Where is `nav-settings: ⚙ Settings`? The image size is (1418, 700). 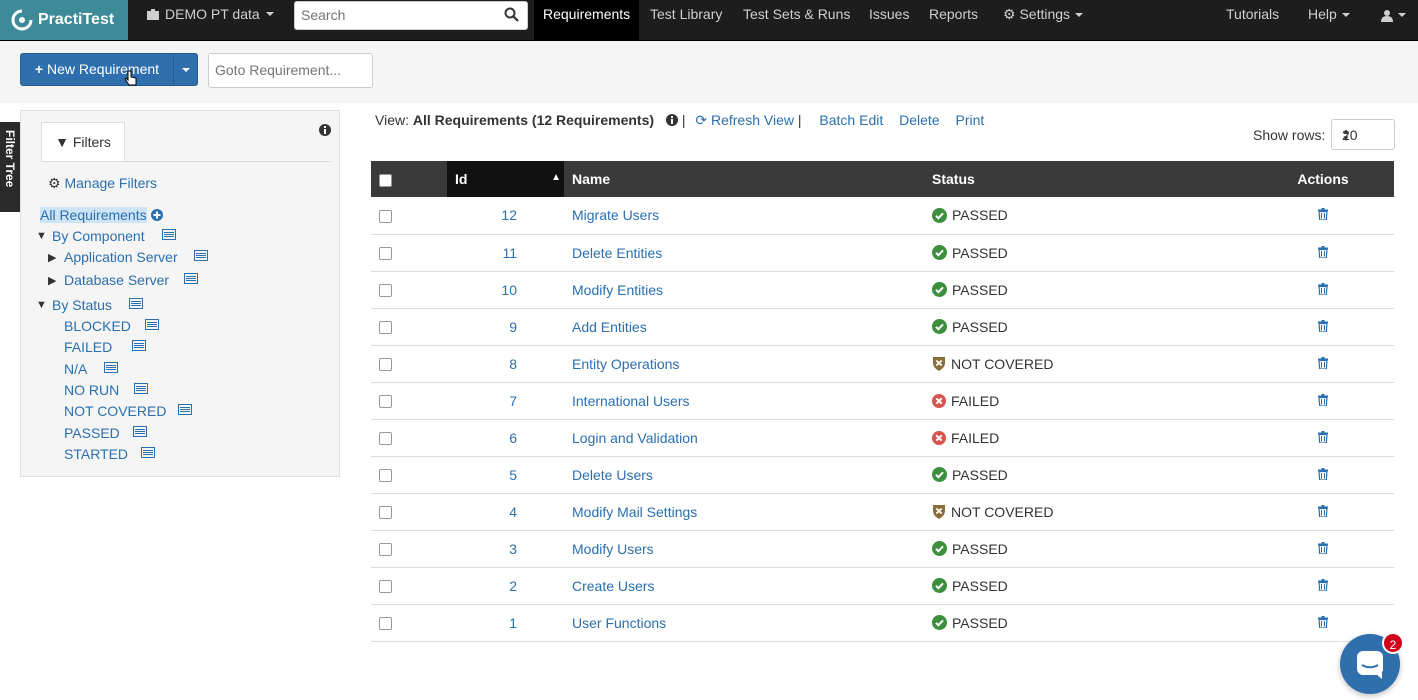 nav-settings: ⚙ Settings is located at coordinates (1043, 20).